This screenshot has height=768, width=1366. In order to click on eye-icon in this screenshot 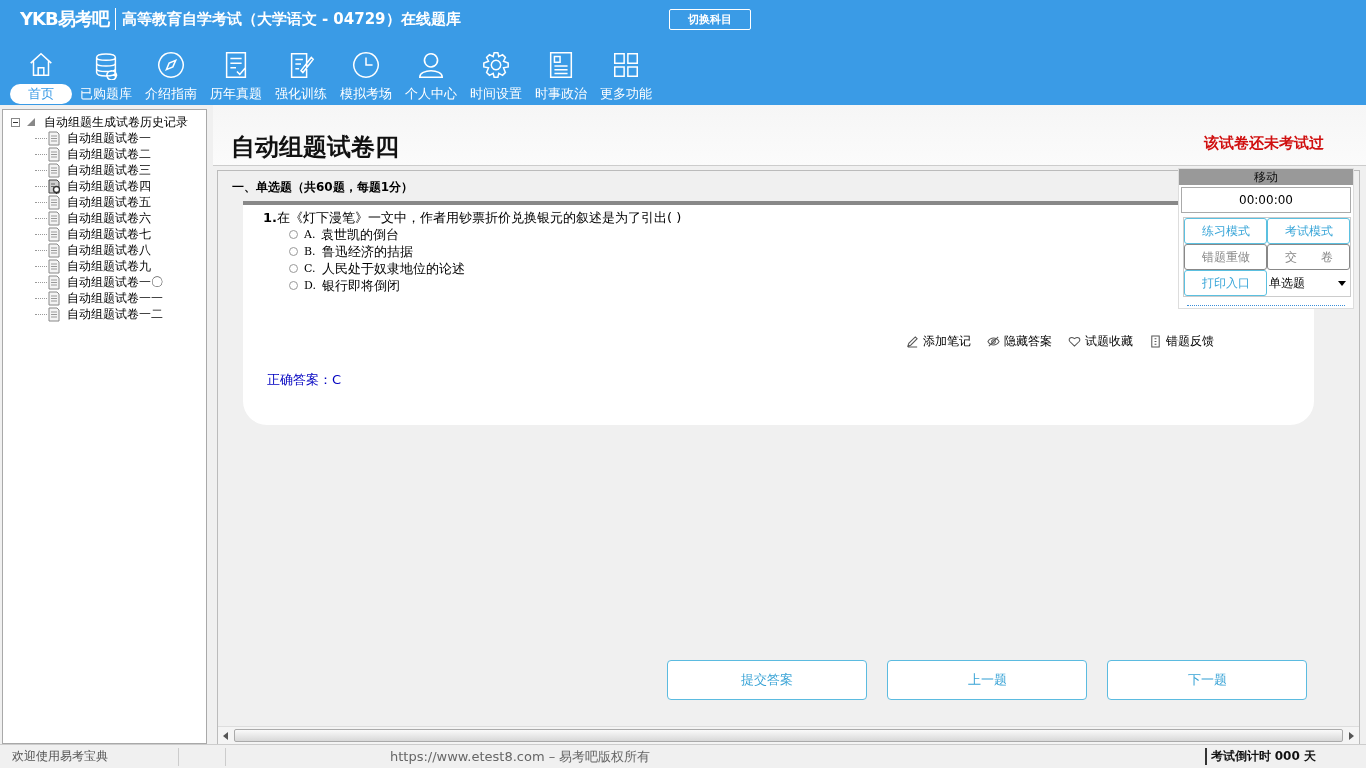, I will do `click(993, 341)`.